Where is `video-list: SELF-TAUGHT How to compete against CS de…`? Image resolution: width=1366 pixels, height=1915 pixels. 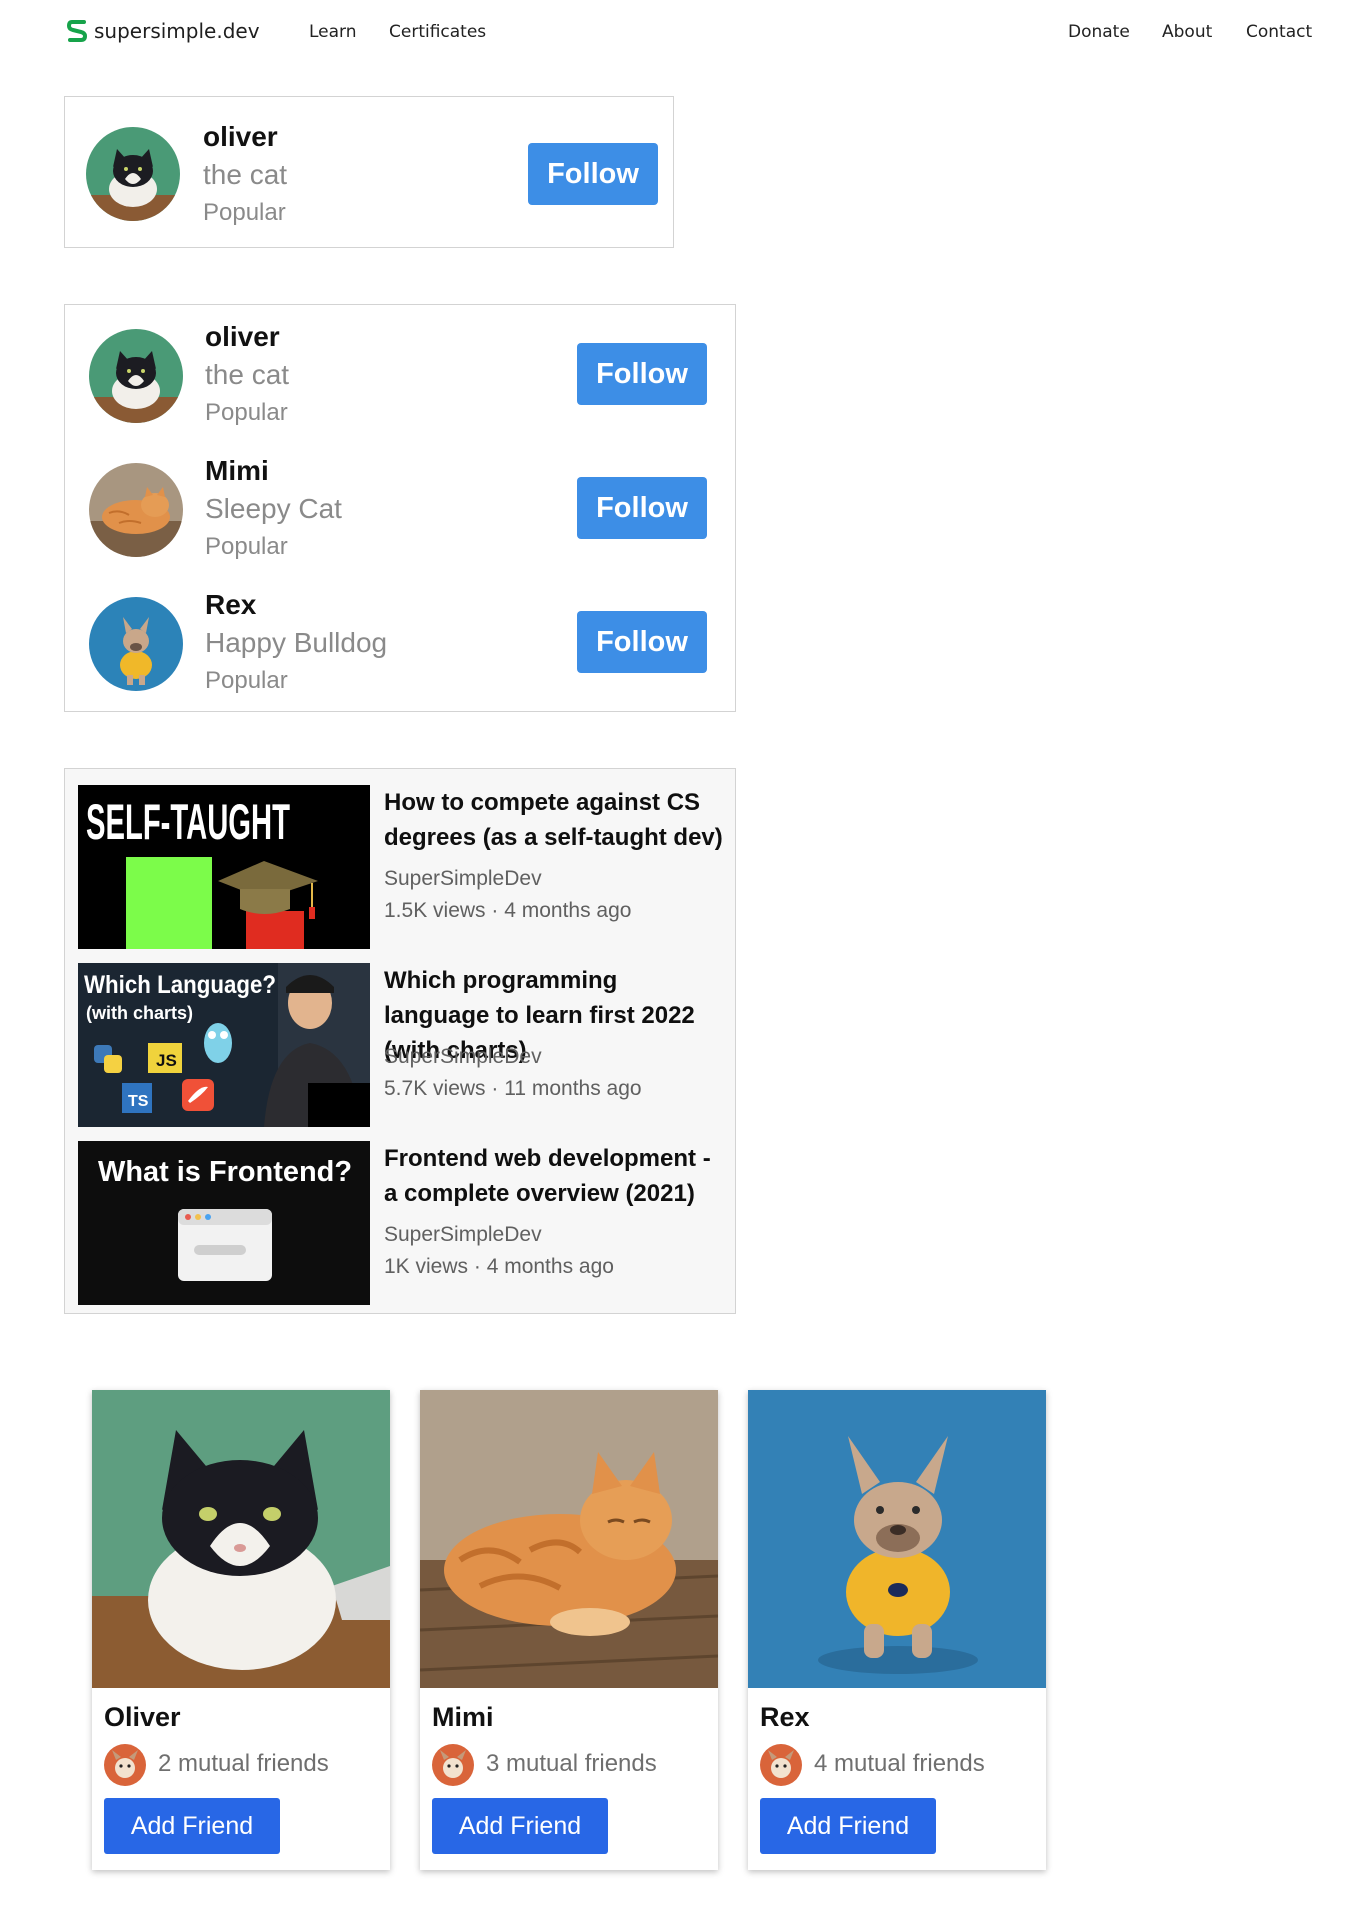 video-list: SELF-TAUGHT How to compete against CS de… is located at coordinates (400, 1041).